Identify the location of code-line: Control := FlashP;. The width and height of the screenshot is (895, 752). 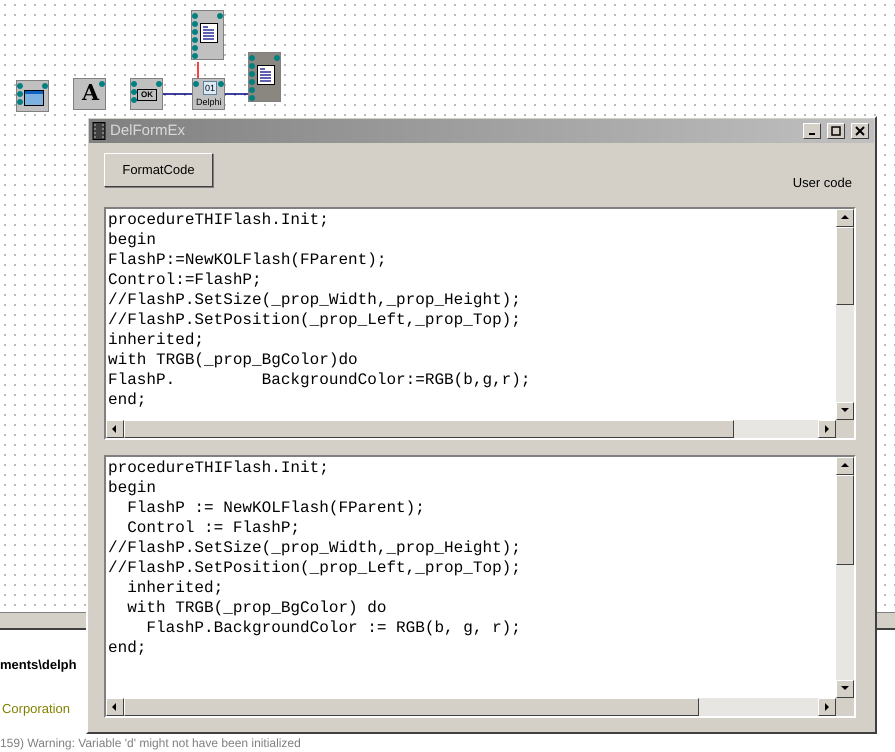
(213, 528).